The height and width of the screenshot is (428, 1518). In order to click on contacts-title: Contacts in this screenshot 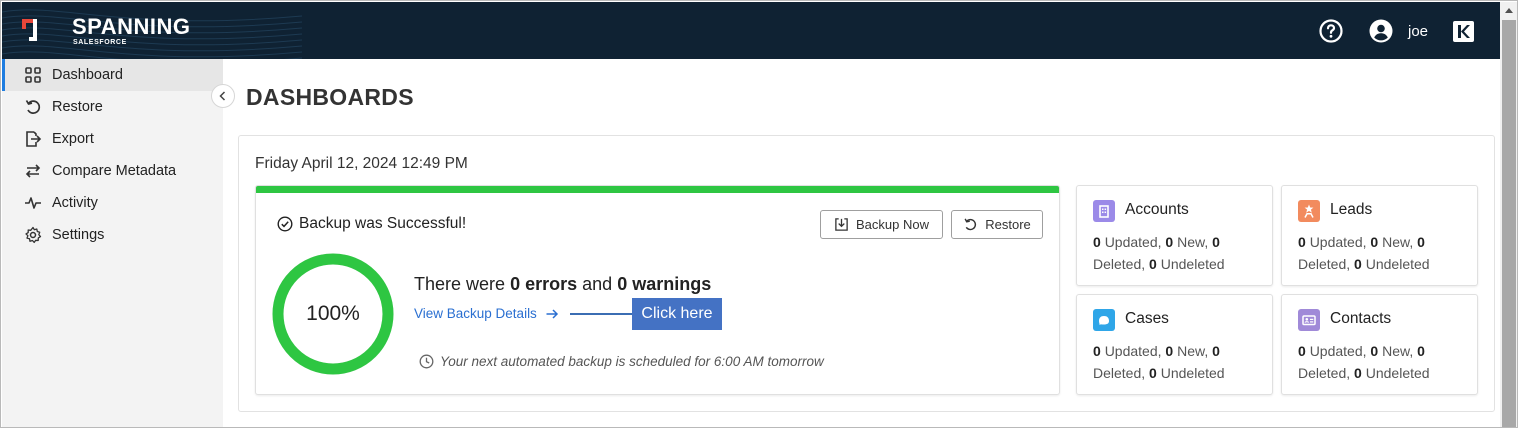, I will do `click(1361, 318)`.